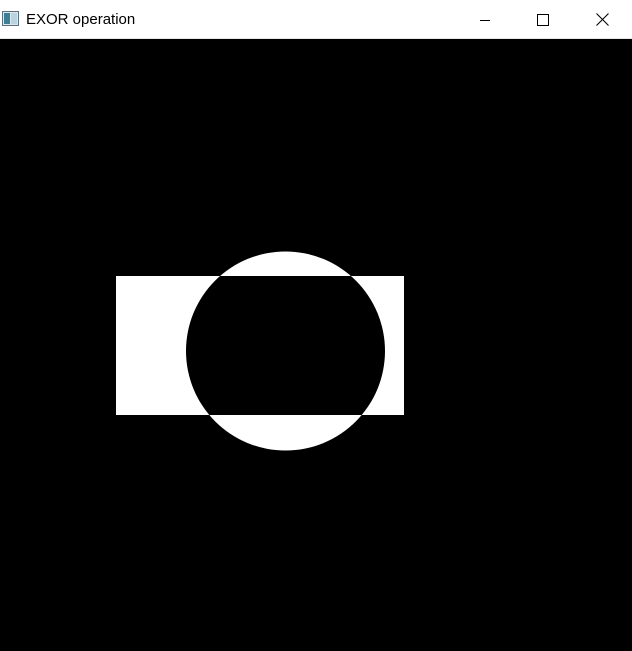 The height and width of the screenshot is (651, 632). I want to click on minimize-button, so click(485, 19).